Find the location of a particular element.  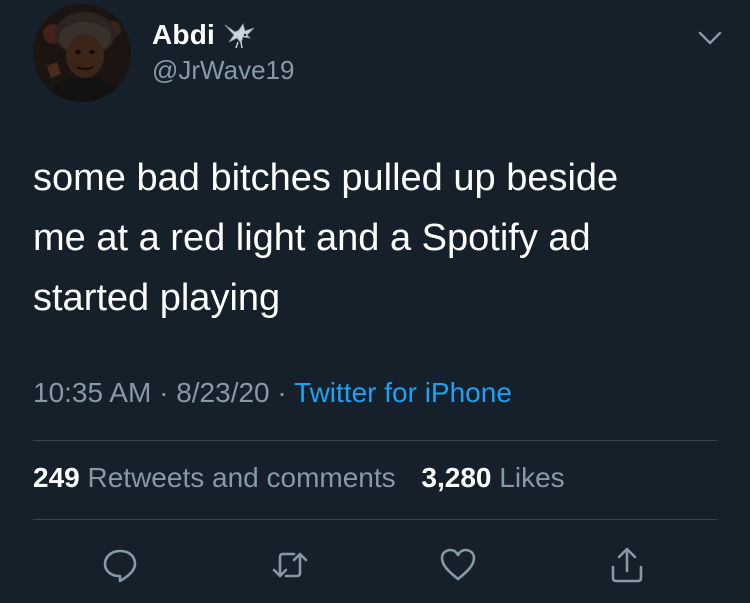

author-name-row: Abdi is located at coordinates (204, 35).